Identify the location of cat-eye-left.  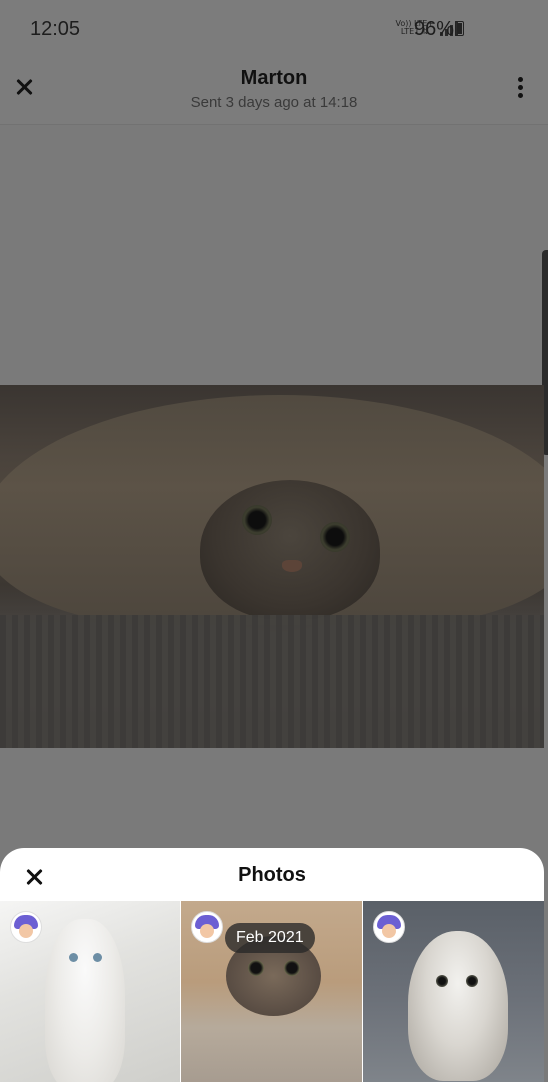
(257, 520).